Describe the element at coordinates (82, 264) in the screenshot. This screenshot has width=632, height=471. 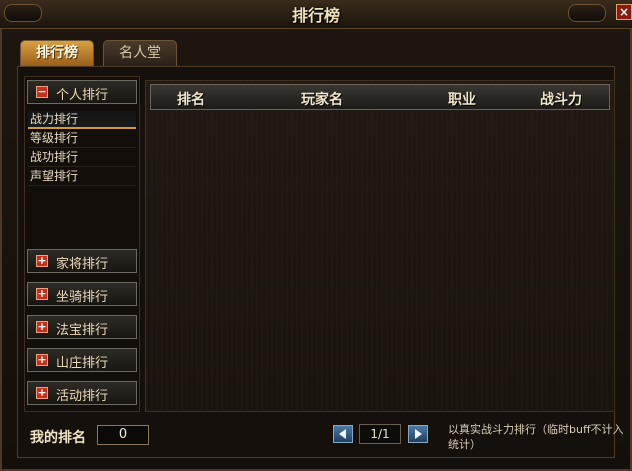
I see `category-label: 家将排行` at that location.